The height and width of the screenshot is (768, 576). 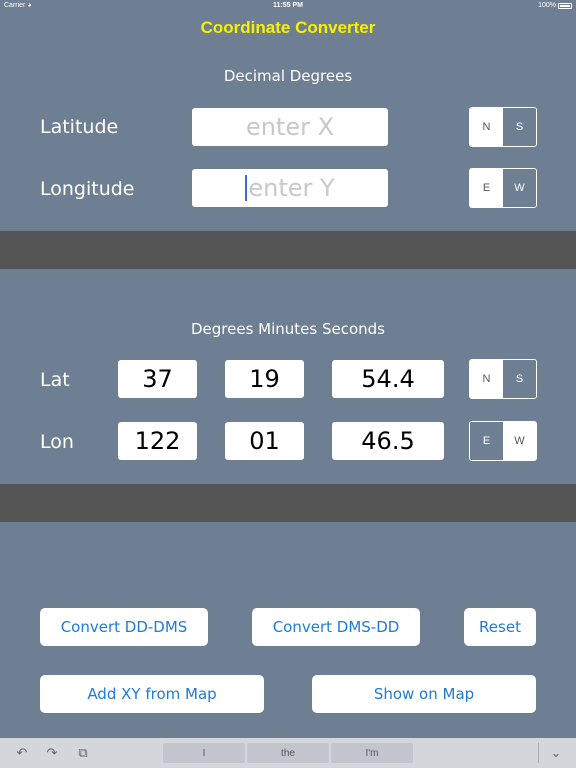 I want to click on paste-icon: ⧉, so click(x=83, y=753).